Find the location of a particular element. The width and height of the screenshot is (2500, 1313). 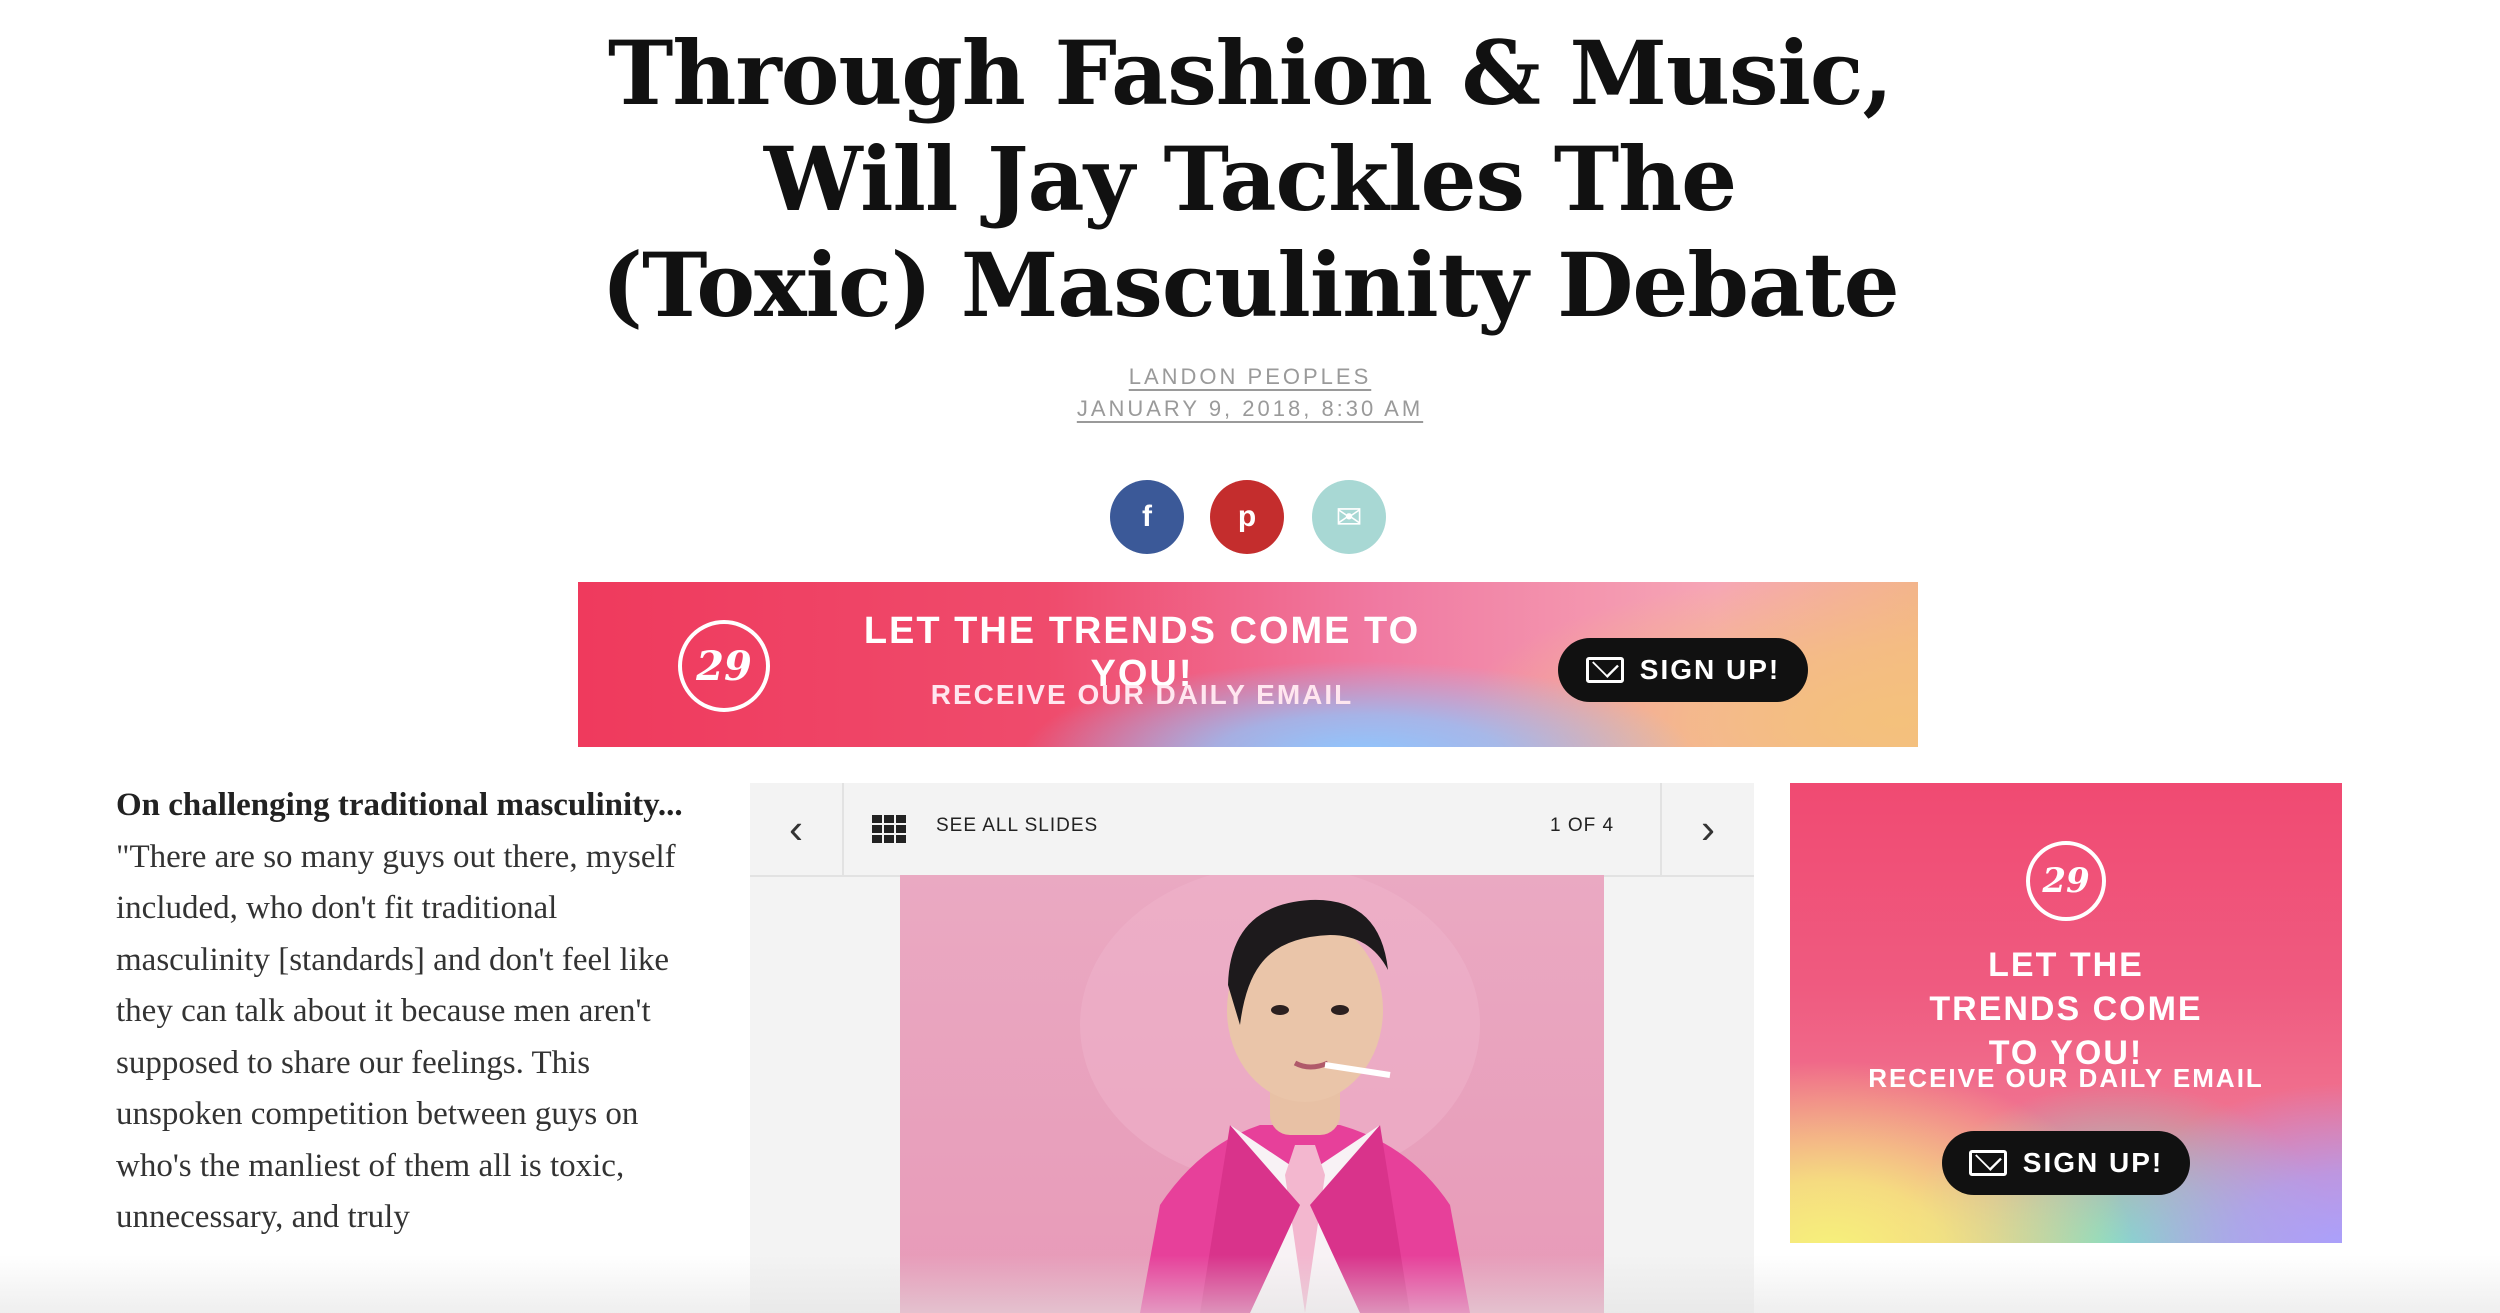

next-slide-button: › is located at coordinates (1707, 829).